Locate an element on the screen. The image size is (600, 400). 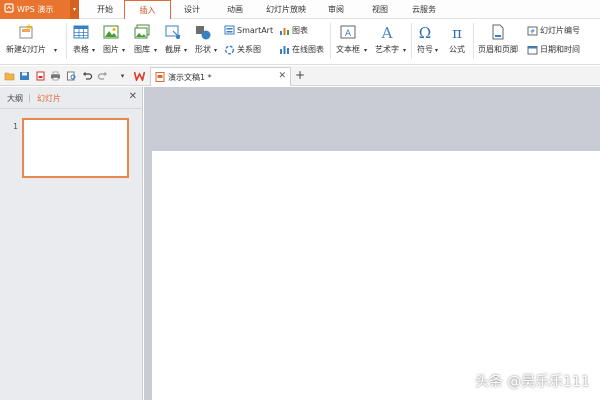
screenshot-label: 截屏 is located at coordinates (173, 49).